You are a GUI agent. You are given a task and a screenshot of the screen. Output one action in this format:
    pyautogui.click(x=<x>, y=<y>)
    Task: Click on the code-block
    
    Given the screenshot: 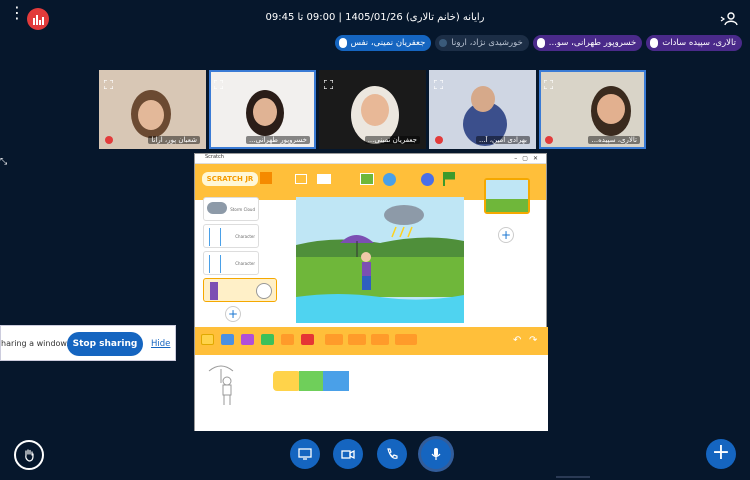 What is the action you would take?
    pyautogui.click(x=312, y=381)
    